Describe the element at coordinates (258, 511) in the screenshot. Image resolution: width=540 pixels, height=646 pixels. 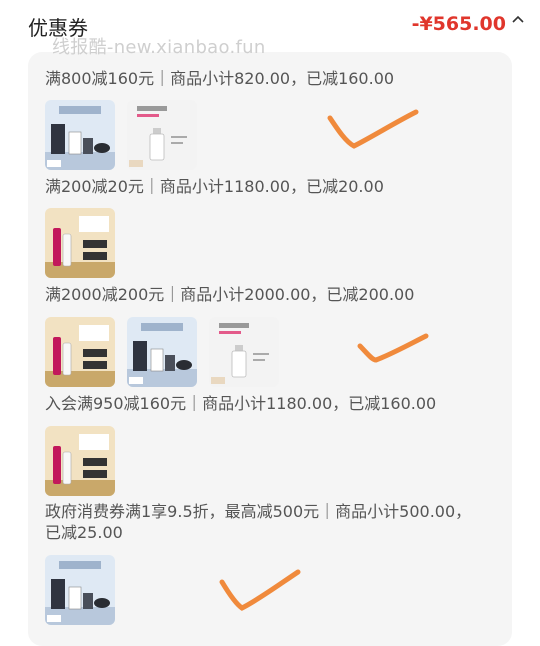
I see `coupon-description: 政府消费券满1享9.5折，最高减500元｜商品小计500.00，` at that location.